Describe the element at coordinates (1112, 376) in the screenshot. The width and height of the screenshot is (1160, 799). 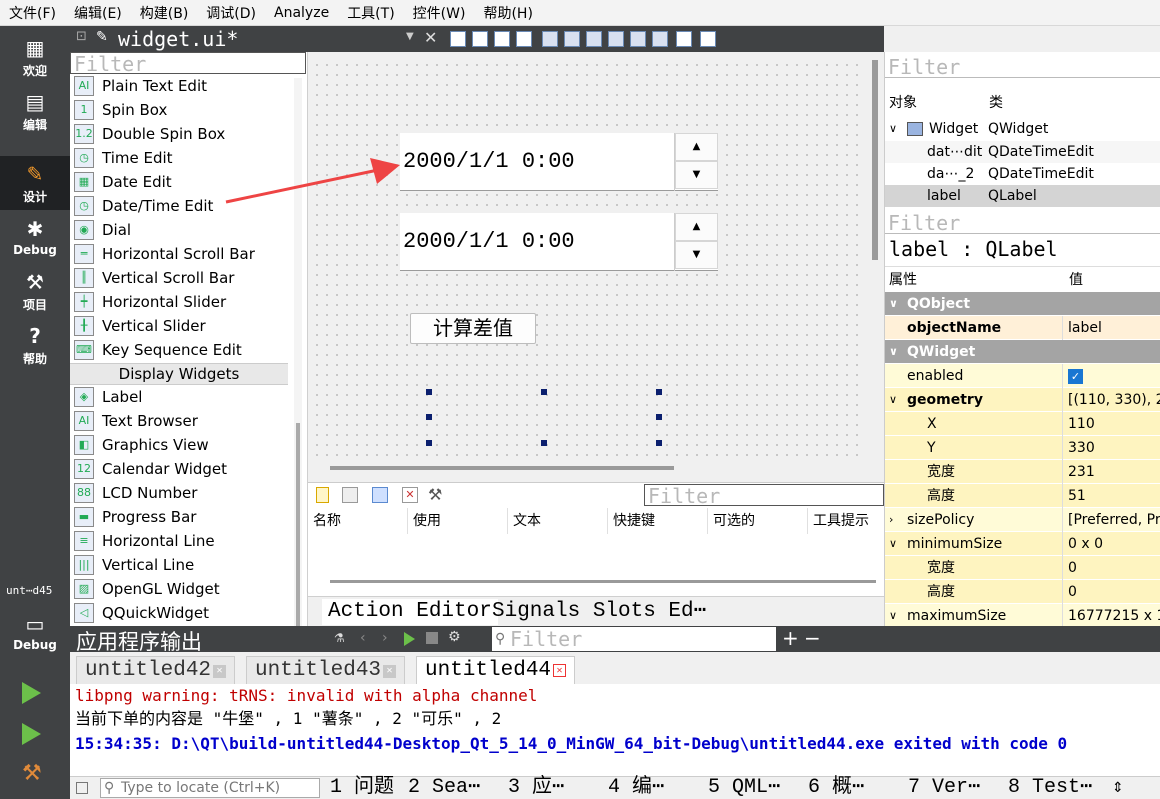
I see `property-value: ✓` at that location.